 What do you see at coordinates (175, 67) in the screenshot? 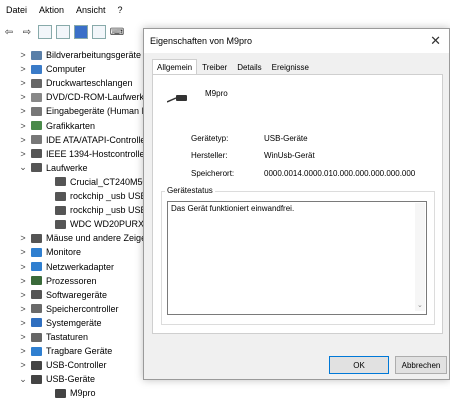
I see `tab-allgemein: Allgemein` at bounding box center [175, 67].